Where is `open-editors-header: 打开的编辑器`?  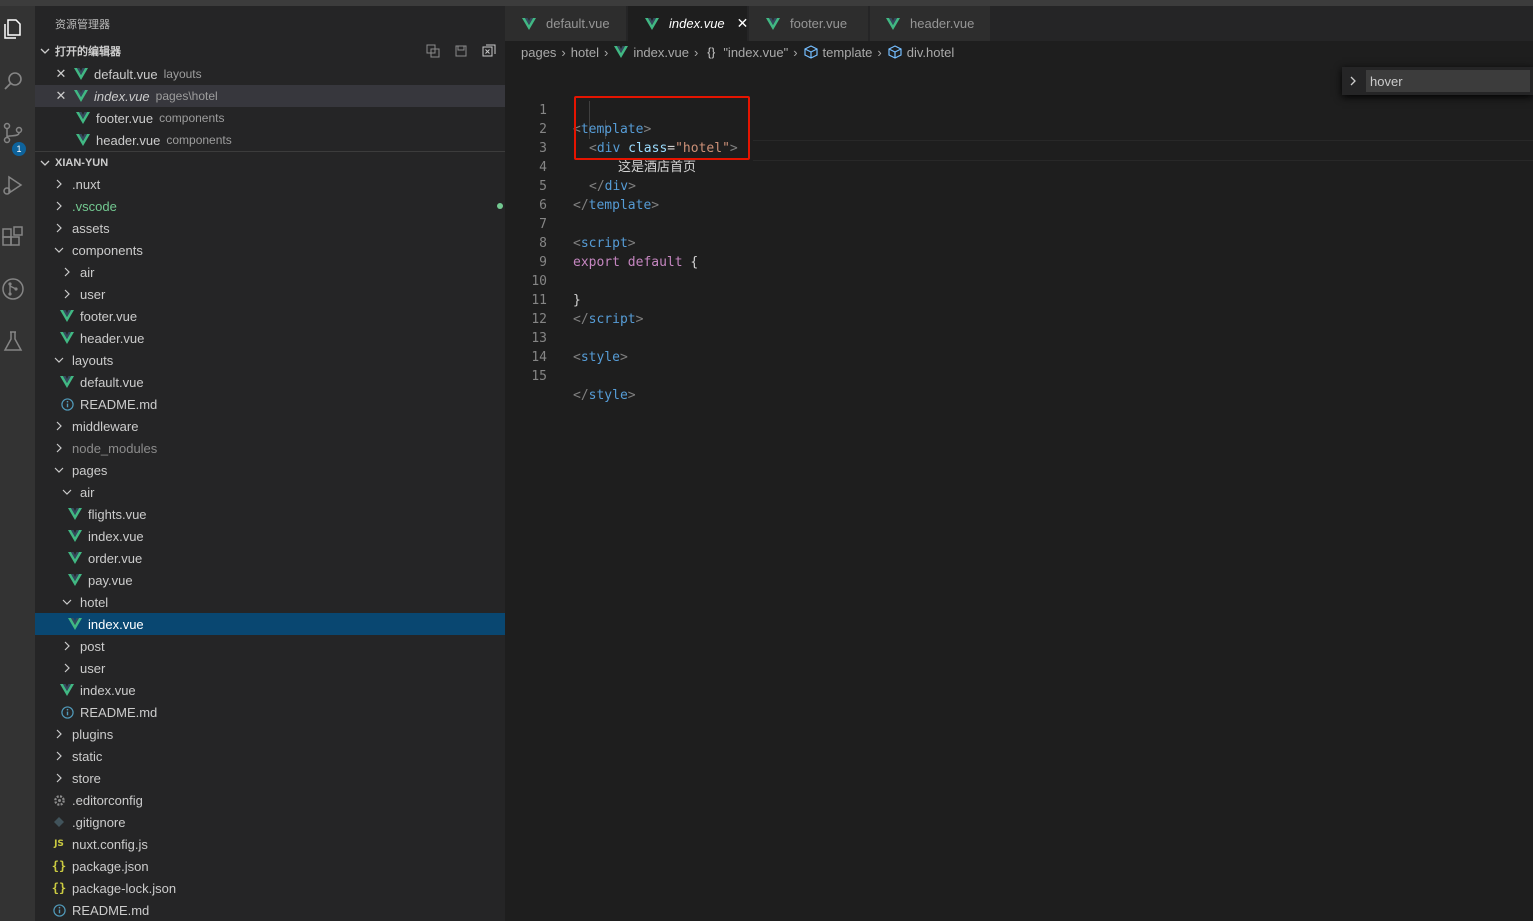
open-editors-header: 打开的编辑器 is located at coordinates (270, 51).